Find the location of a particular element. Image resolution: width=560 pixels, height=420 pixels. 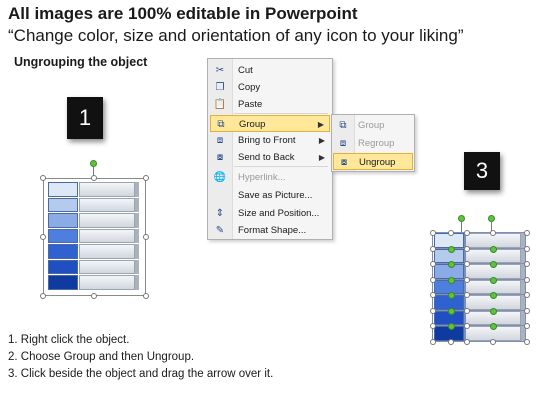

menu-item-send-to-back: ⧇ Send to Back ▶ is located at coordinates (270, 157).